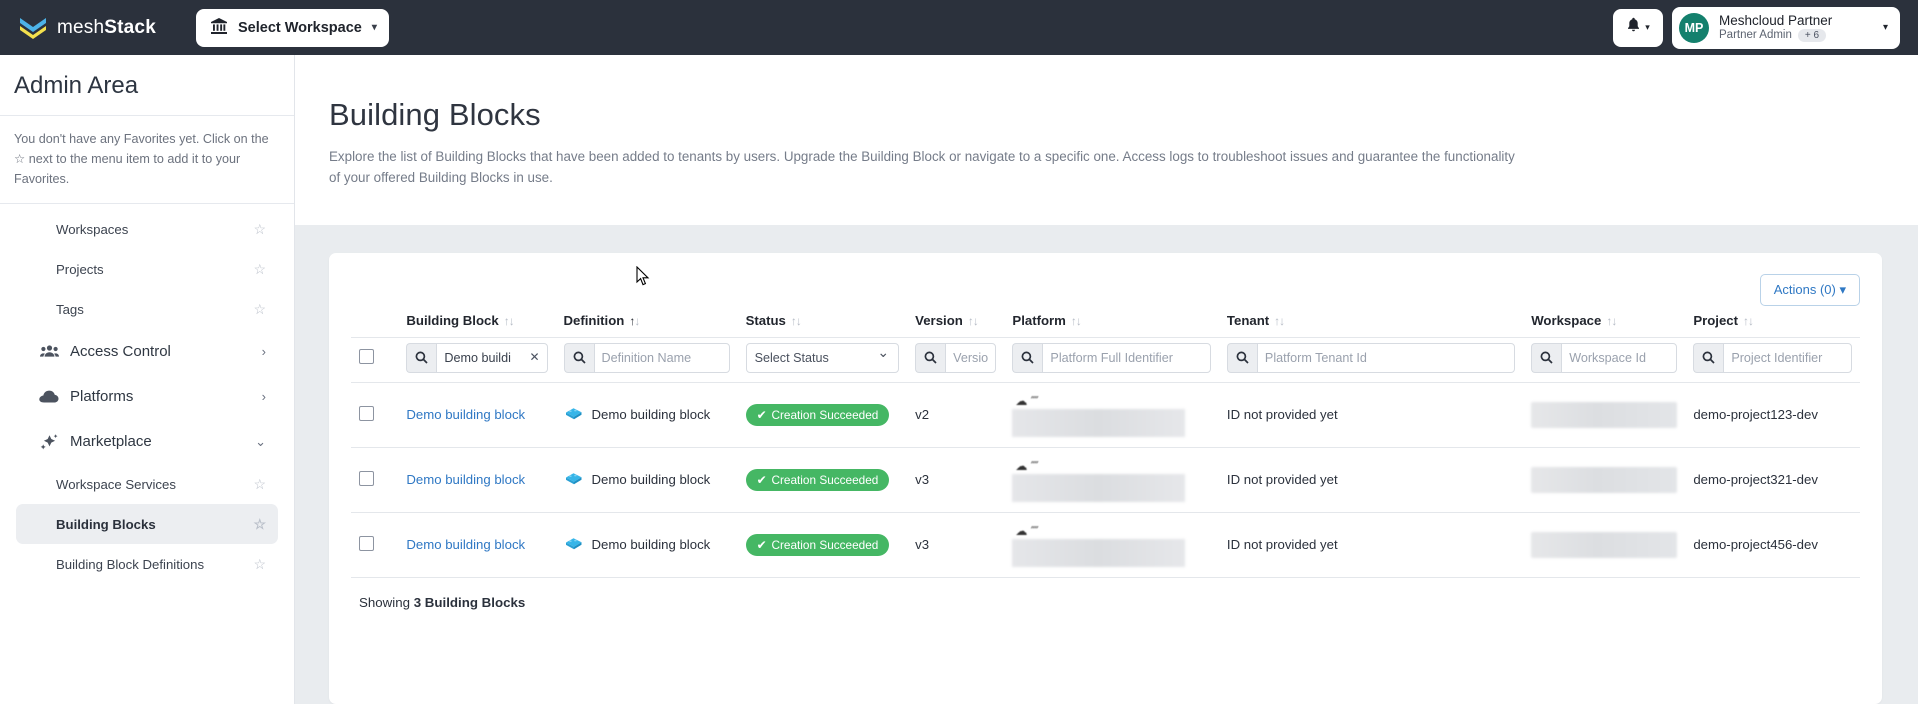  I want to click on bell-icon, so click(1633, 27).